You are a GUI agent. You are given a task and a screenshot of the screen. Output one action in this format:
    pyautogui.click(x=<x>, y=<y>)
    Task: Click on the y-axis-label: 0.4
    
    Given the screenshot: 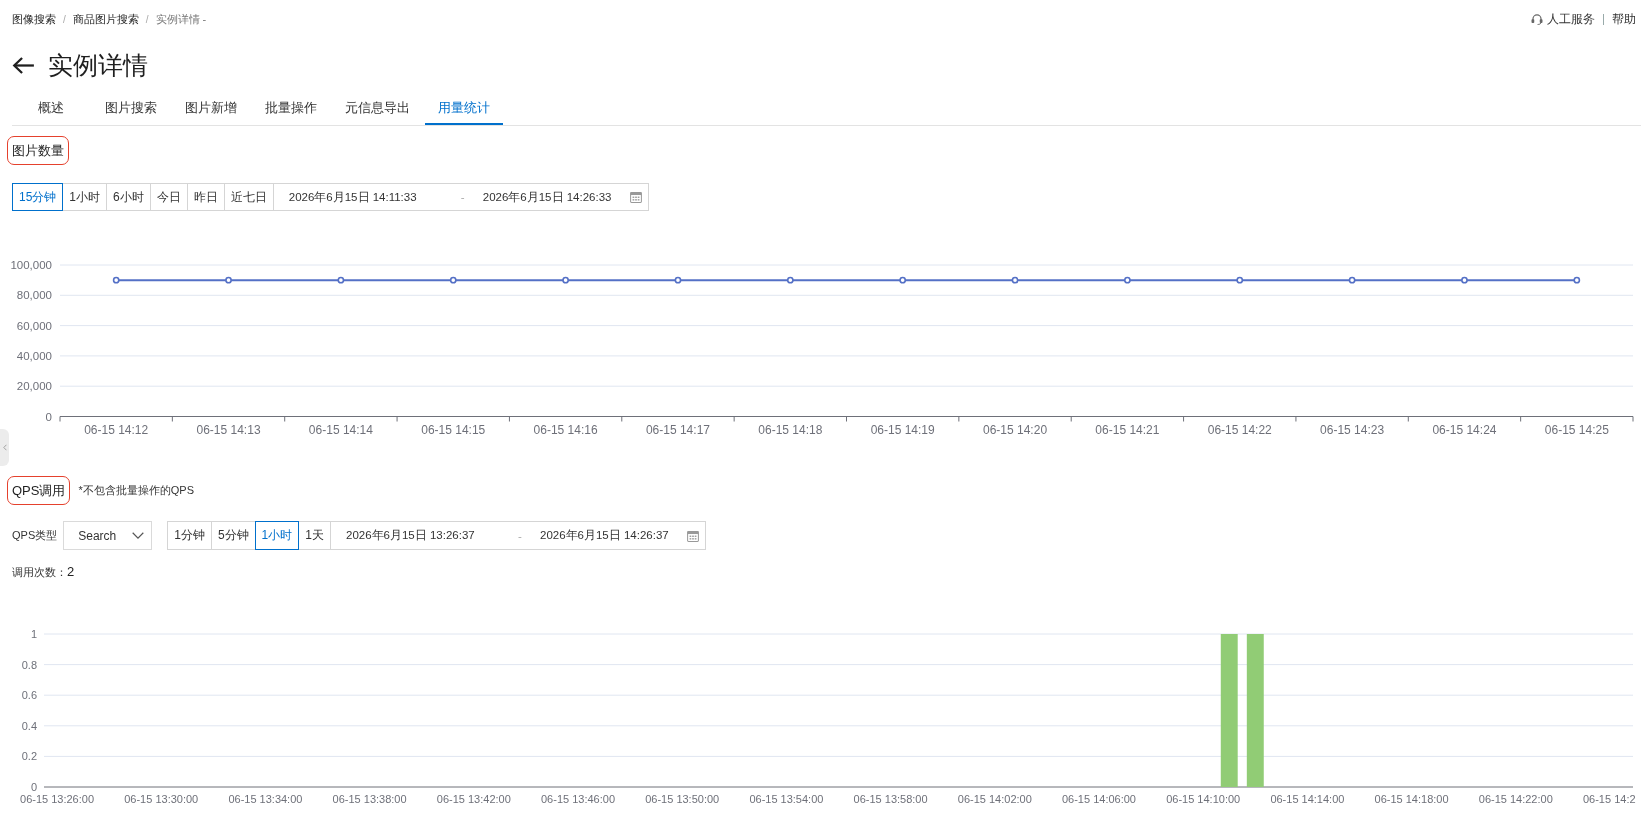 What is the action you would take?
    pyautogui.click(x=29, y=725)
    